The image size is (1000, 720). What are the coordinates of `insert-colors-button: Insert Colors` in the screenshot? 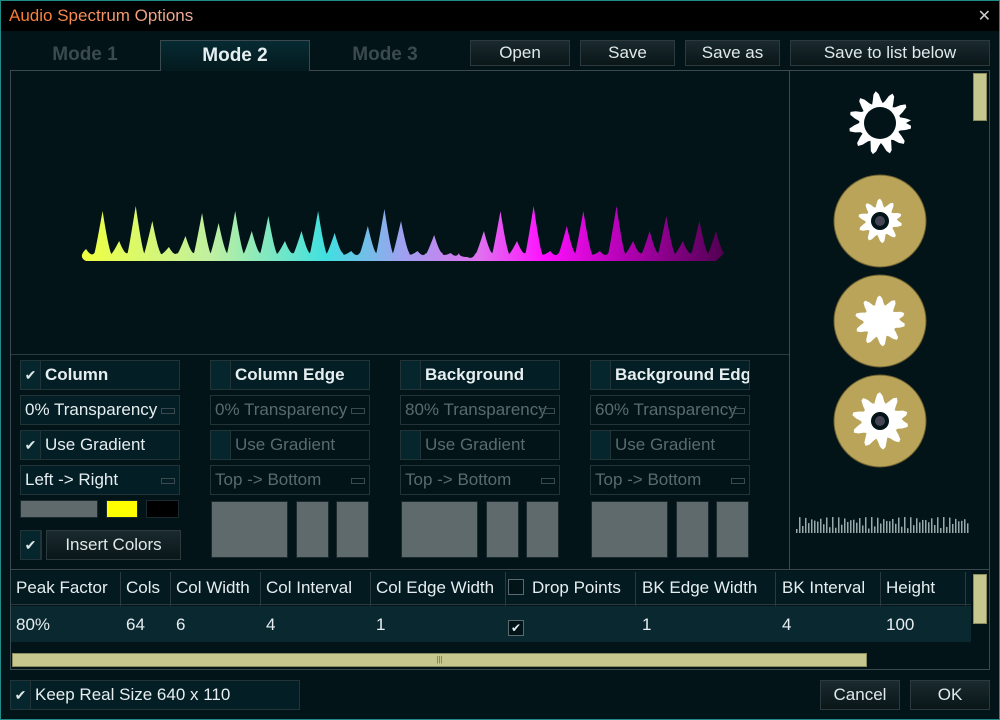 It's located at (113, 545).